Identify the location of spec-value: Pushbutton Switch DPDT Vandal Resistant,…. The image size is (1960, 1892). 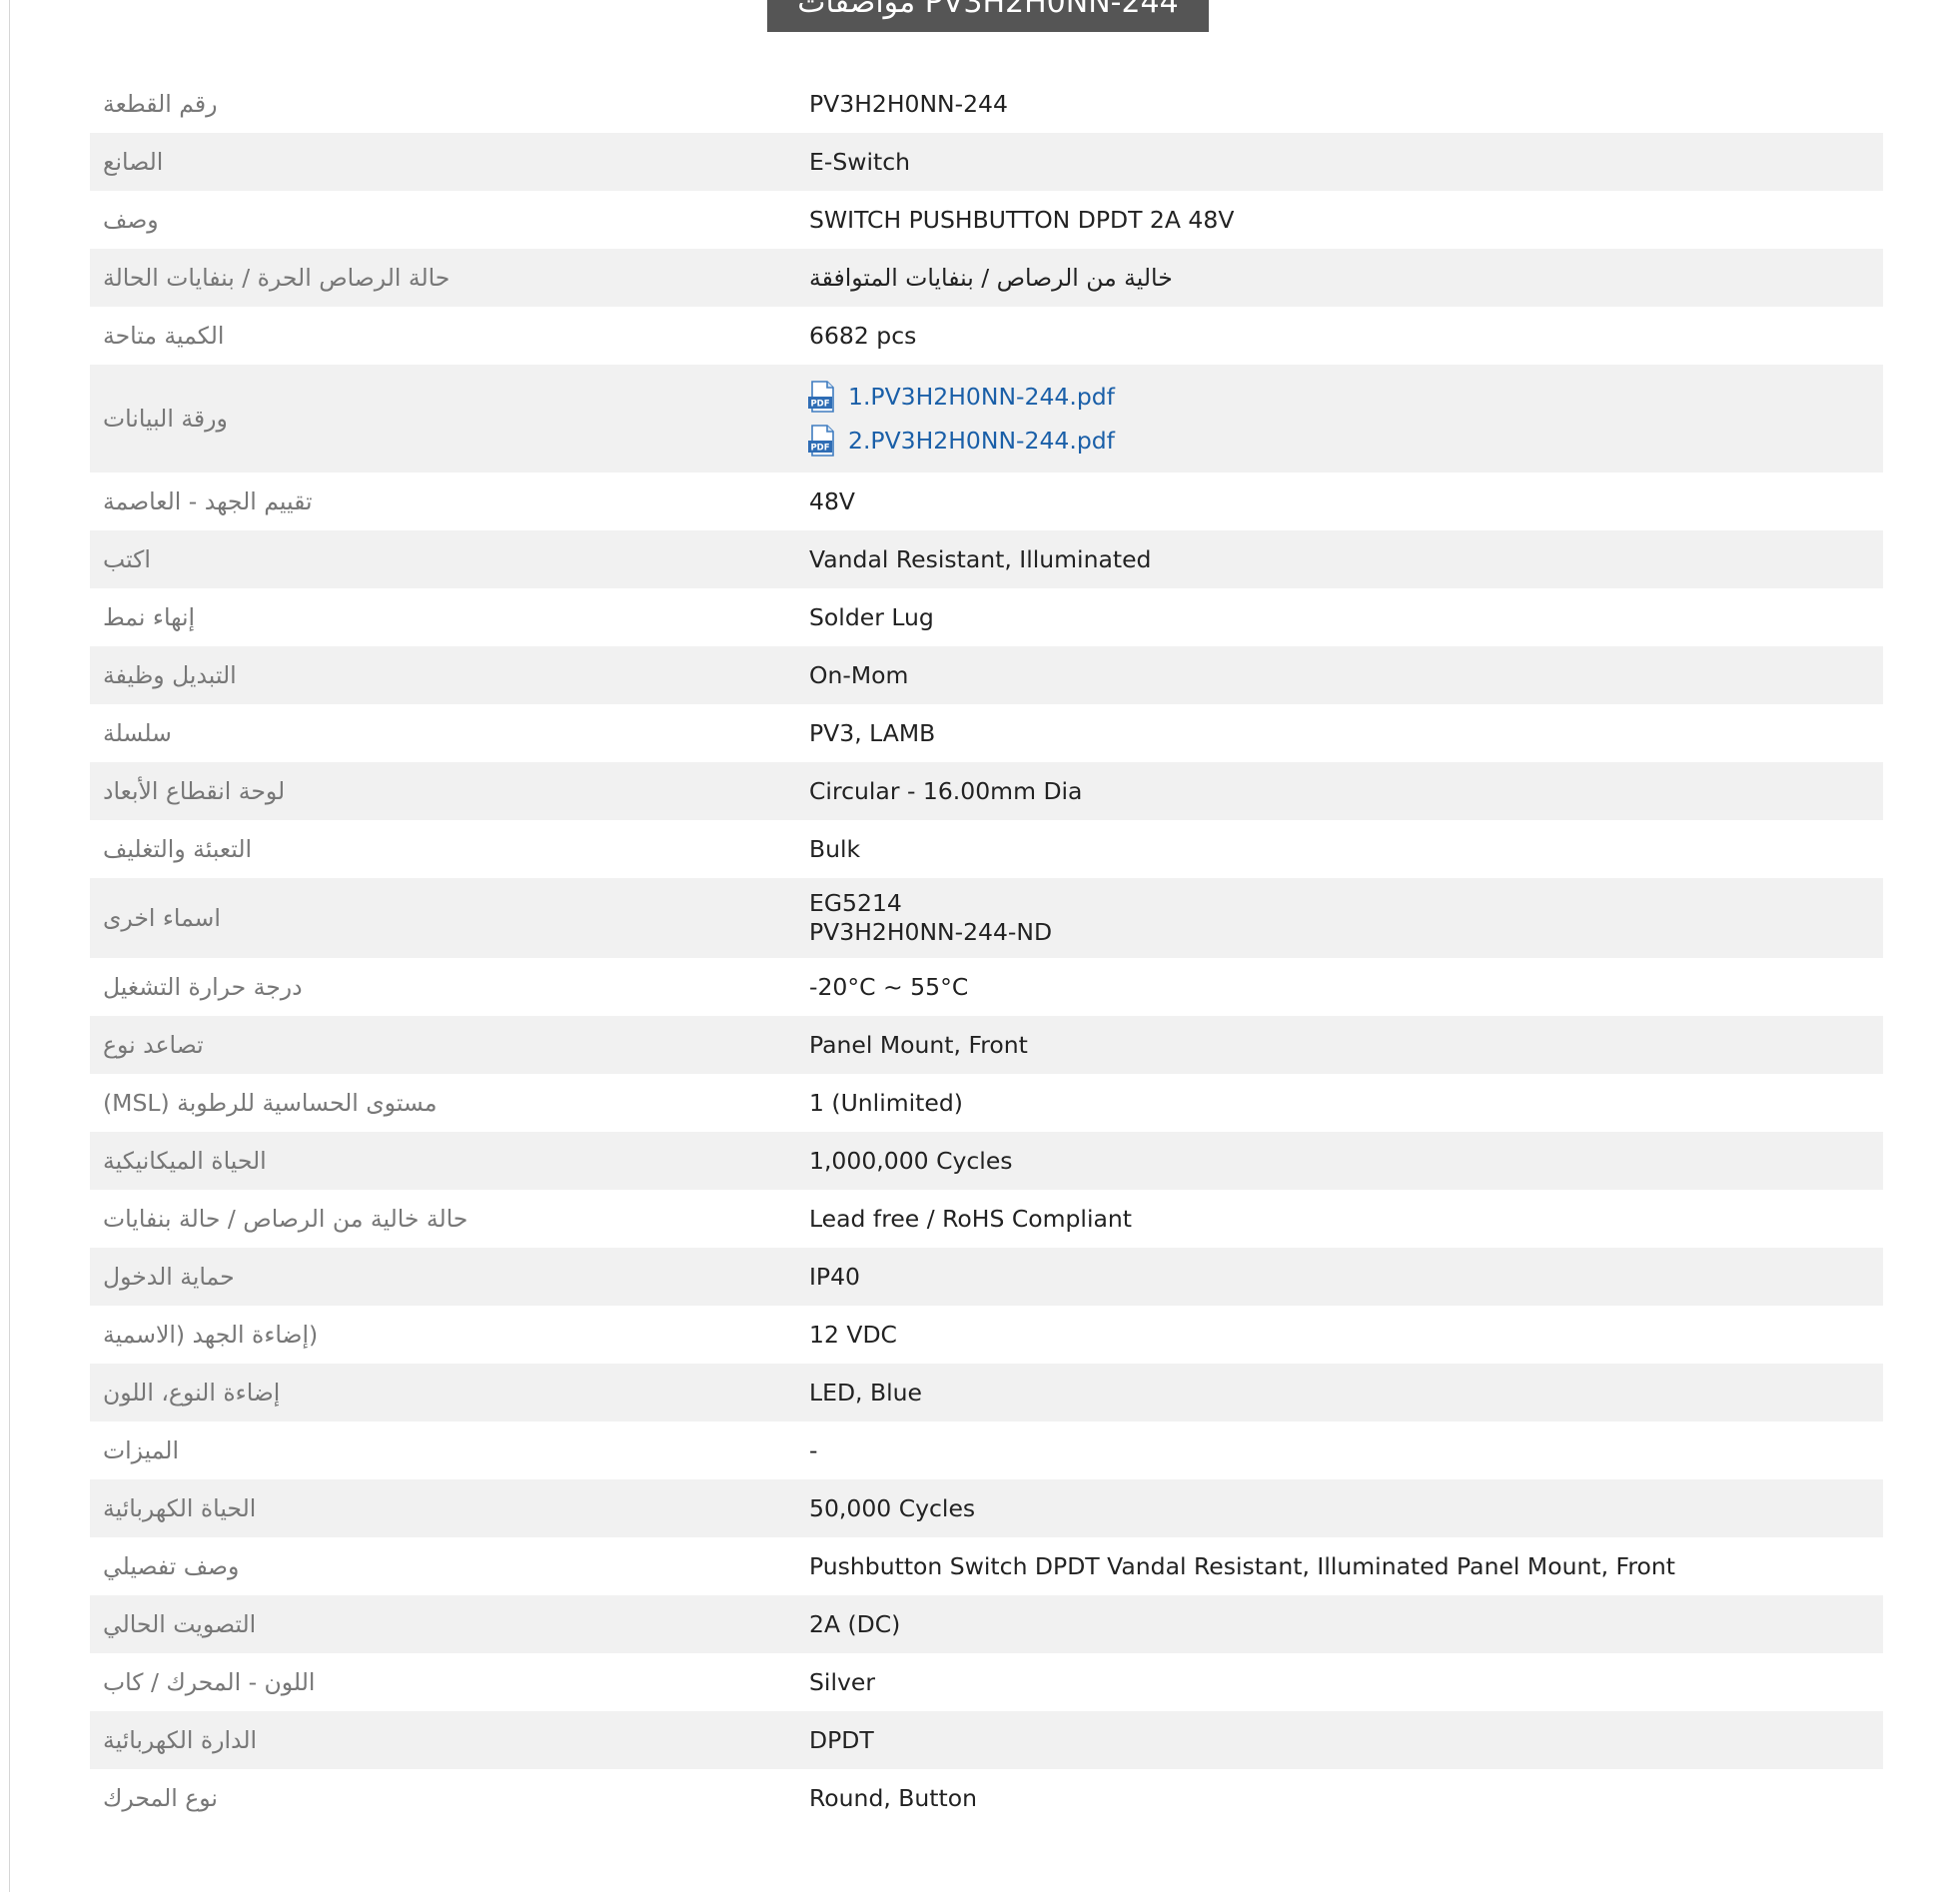
(1242, 1566).